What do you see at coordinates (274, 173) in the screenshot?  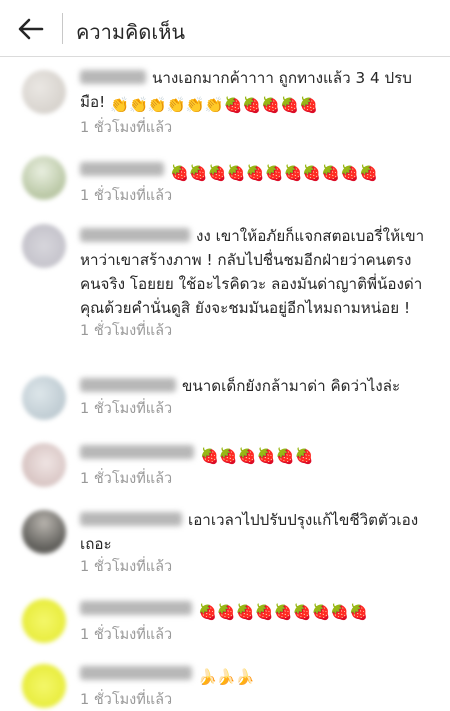 I see `comment-emojis: 🍓🍓🍓🍓🍓🍓🍓🍓🍓🍓🍓` at bounding box center [274, 173].